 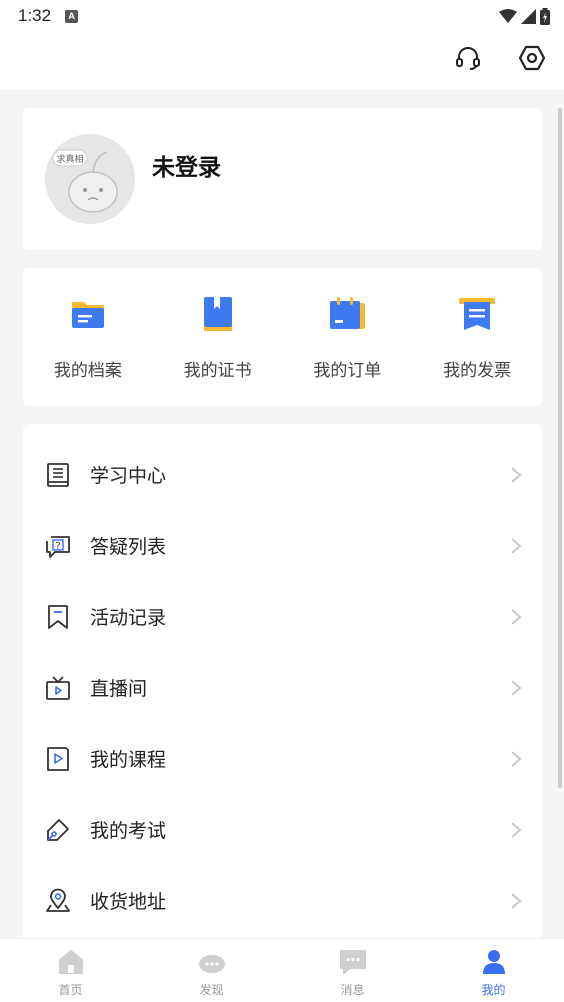 What do you see at coordinates (493, 990) in the screenshot?
I see `tab-label: 我的` at bounding box center [493, 990].